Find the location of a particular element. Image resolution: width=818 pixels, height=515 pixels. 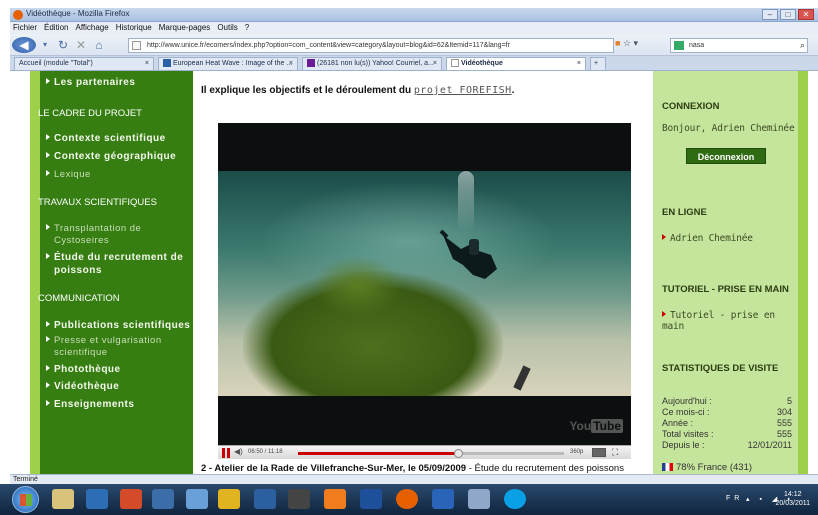

stats-row: Total visites : 555 is located at coordinates (727, 434).